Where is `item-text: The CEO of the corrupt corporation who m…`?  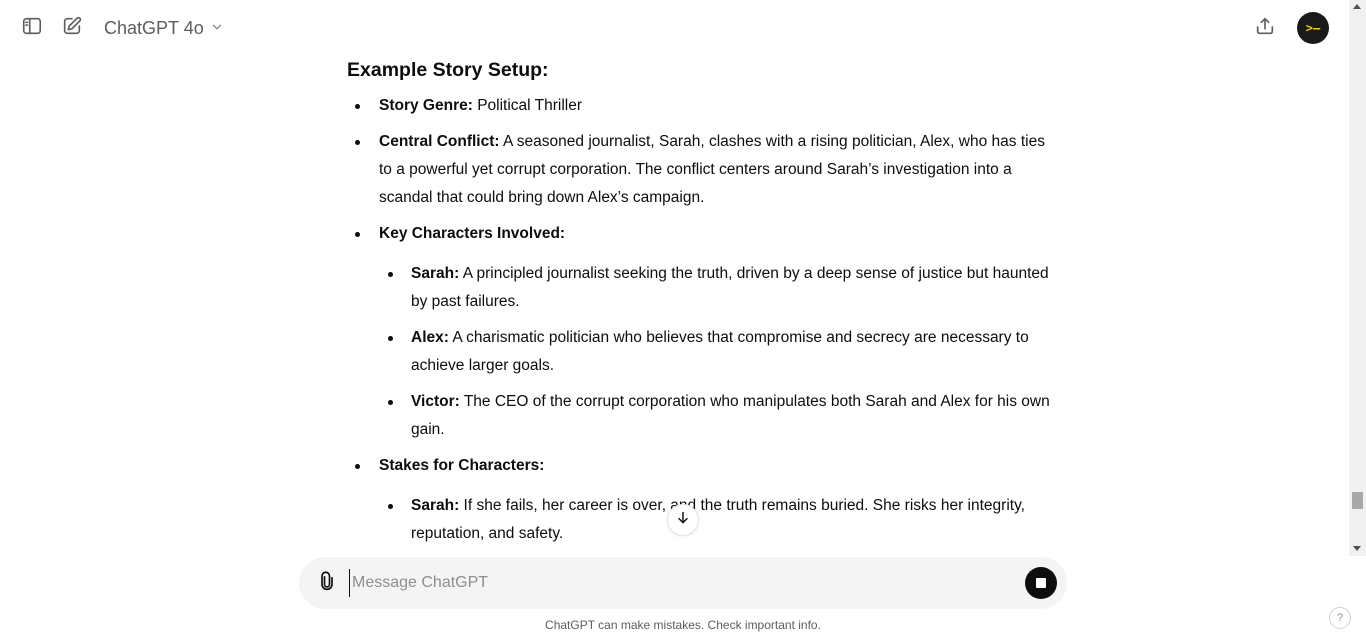 item-text: The CEO of the corrupt corporation who m… is located at coordinates (730, 415).